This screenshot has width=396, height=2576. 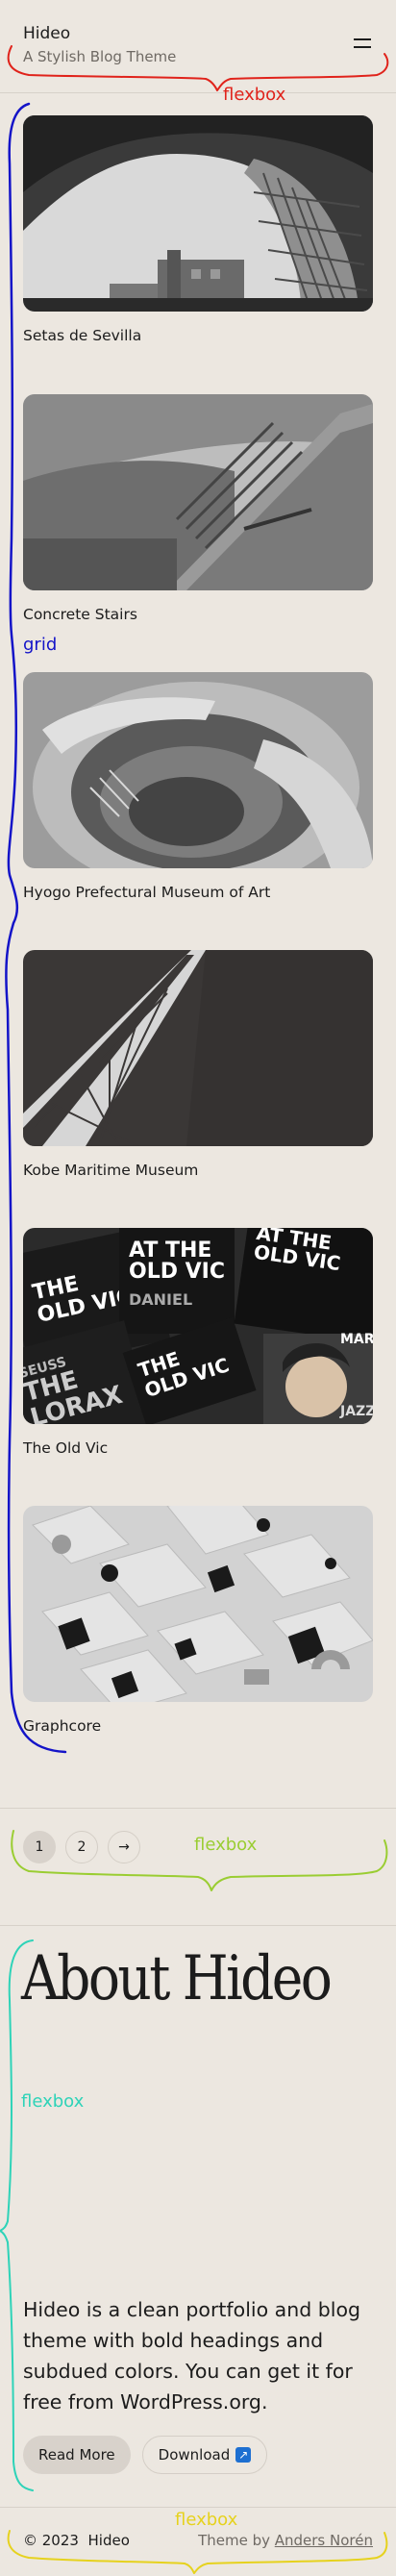 What do you see at coordinates (356, 1339) in the screenshot?
I see `poster-text: MARY` at bounding box center [356, 1339].